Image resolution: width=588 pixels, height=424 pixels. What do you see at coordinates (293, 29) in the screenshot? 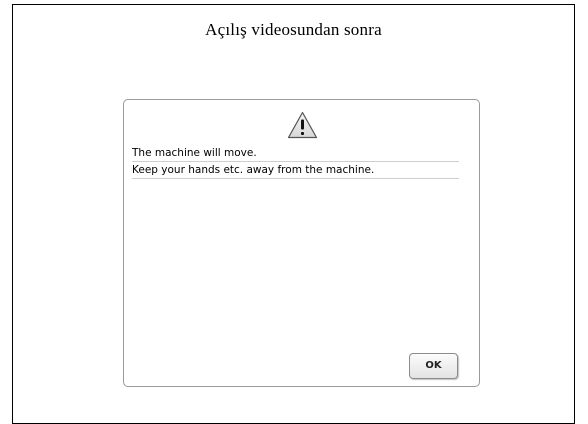
I see `page-title: Açılış videosundan sonra` at bounding box center [293, 29].